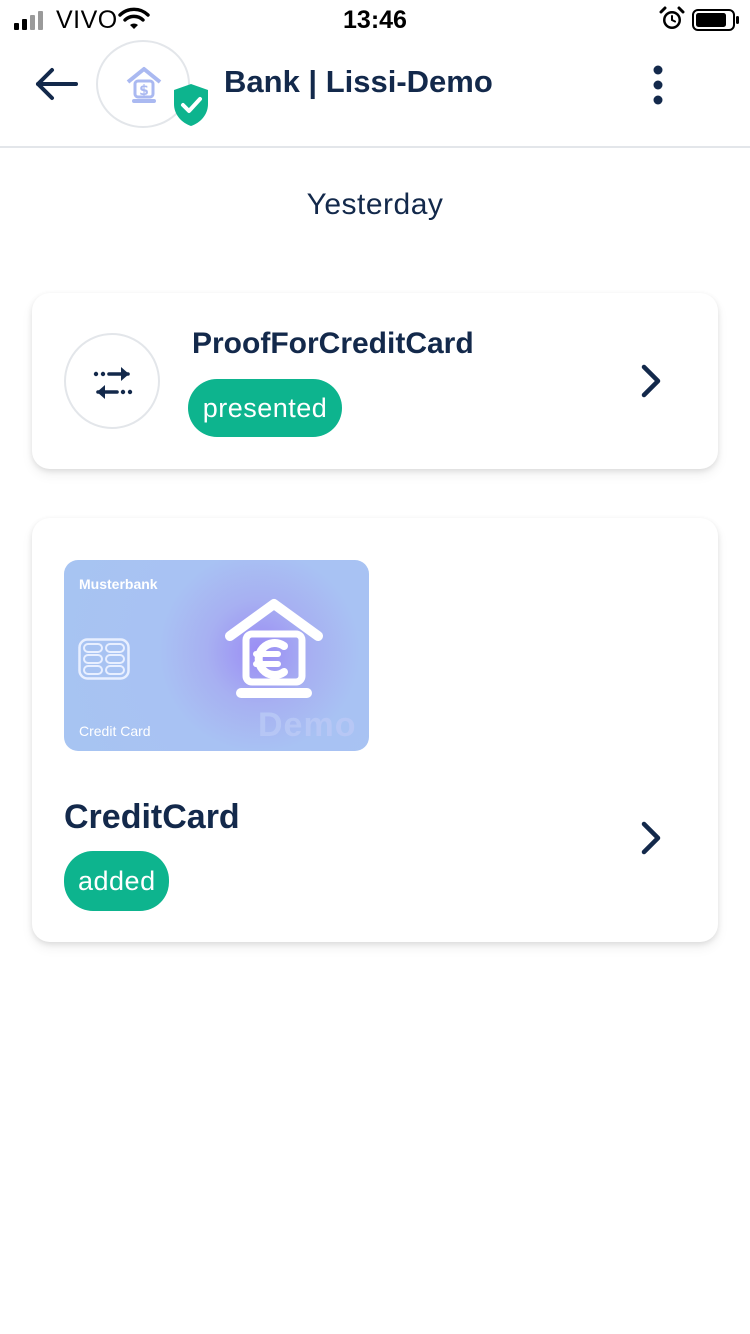  I want to click on alarm-icon, so click(672, 17).